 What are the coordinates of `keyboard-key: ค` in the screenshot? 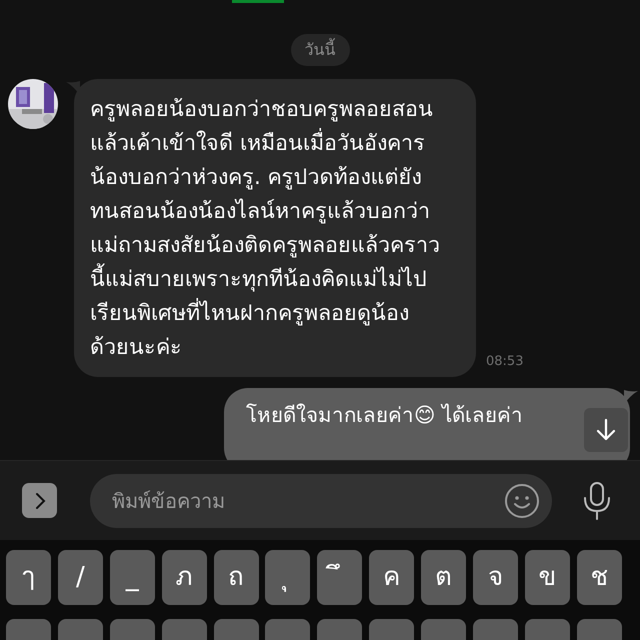 It's located at (391, 577).